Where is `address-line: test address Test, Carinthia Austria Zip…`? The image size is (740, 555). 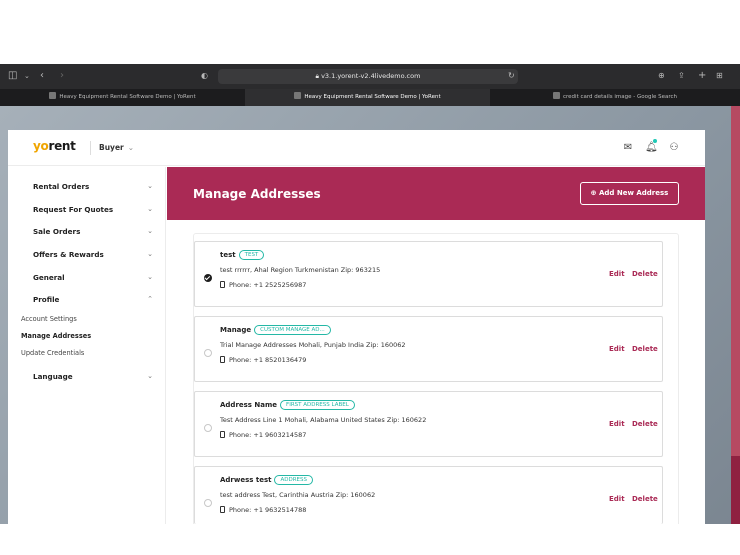 address-line: test address Test, Carinthia Austria Zip… is located at coordinates (298, 495).